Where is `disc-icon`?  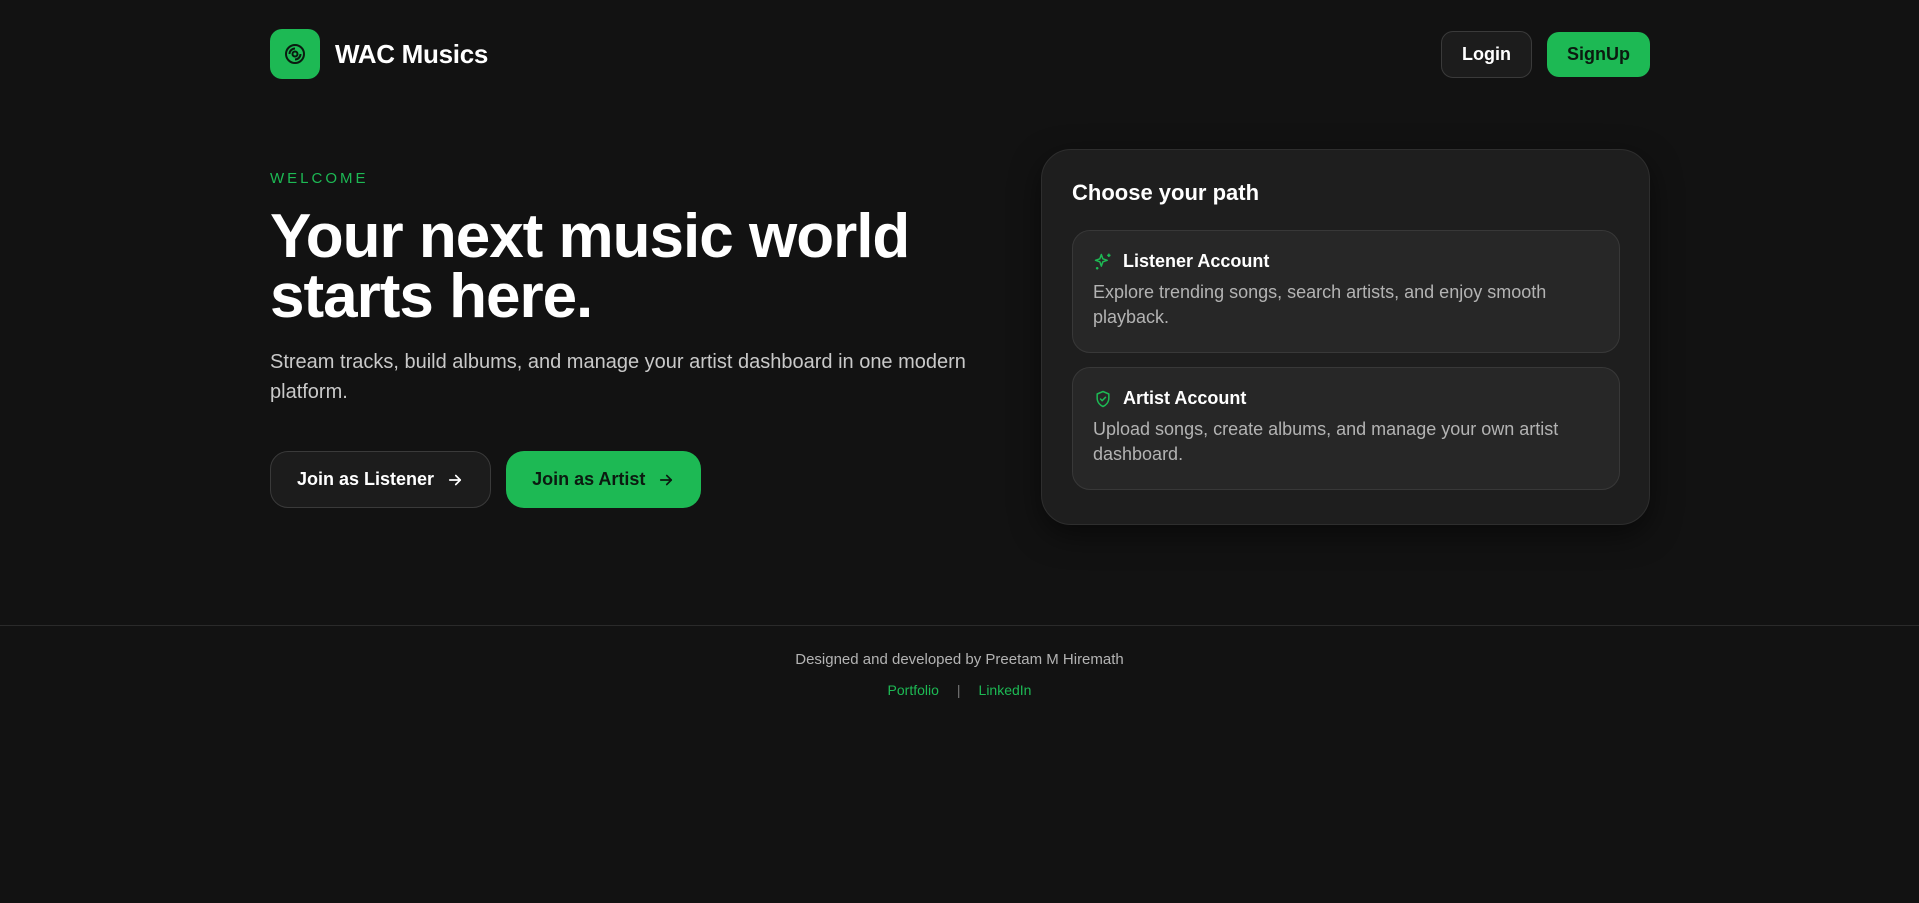
disc-icon is located at coordinates (295, 54).